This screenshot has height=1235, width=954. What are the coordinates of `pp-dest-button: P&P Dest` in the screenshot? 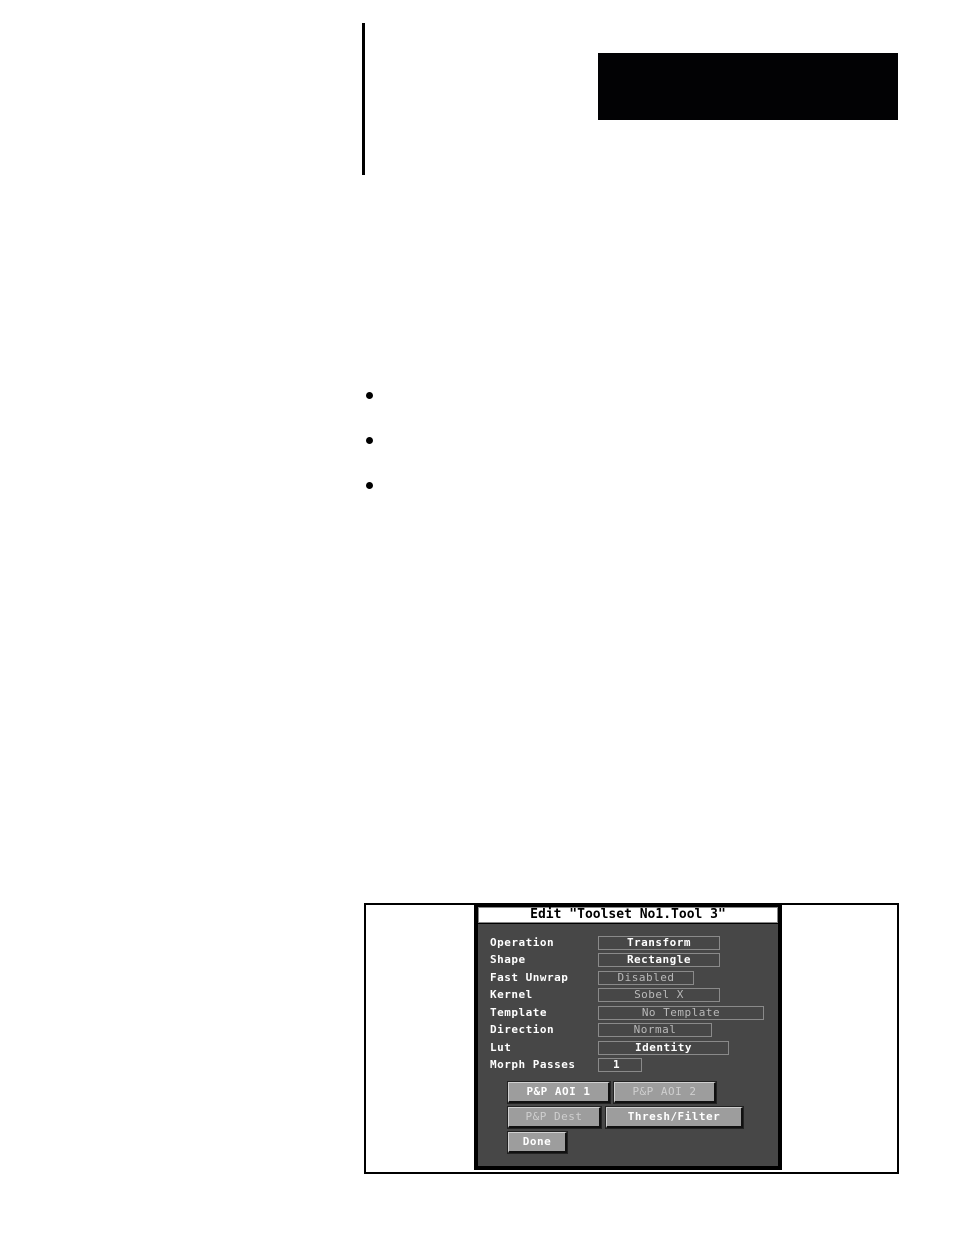 It's located at (554, 1117).